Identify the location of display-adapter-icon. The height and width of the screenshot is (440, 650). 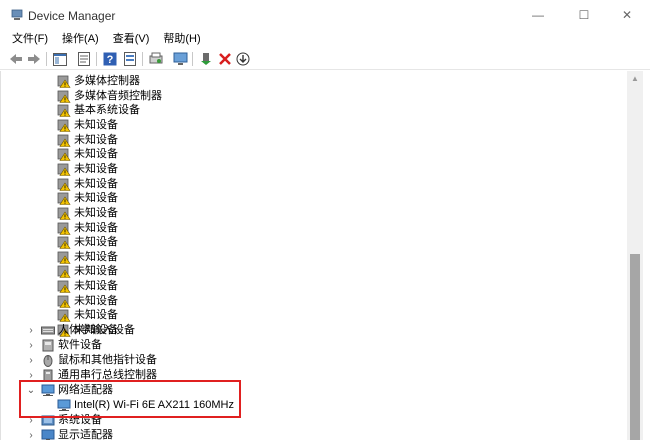
(48, 434).